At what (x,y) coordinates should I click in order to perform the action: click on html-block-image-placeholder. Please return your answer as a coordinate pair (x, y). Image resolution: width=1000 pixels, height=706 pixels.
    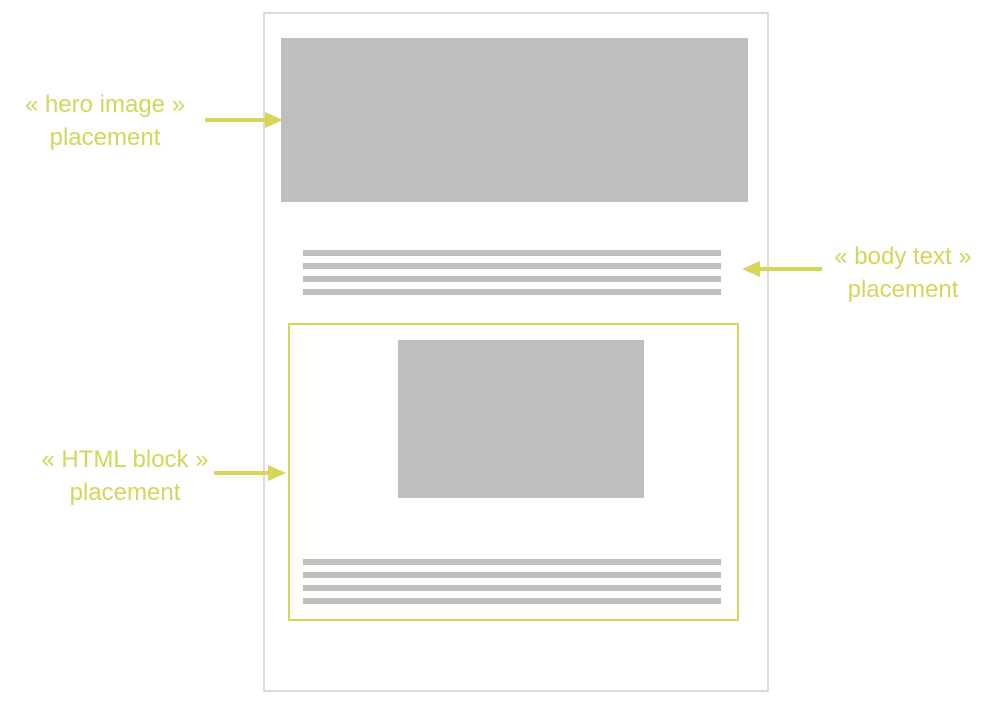
    Looking at the image, I should click on (521, 419).